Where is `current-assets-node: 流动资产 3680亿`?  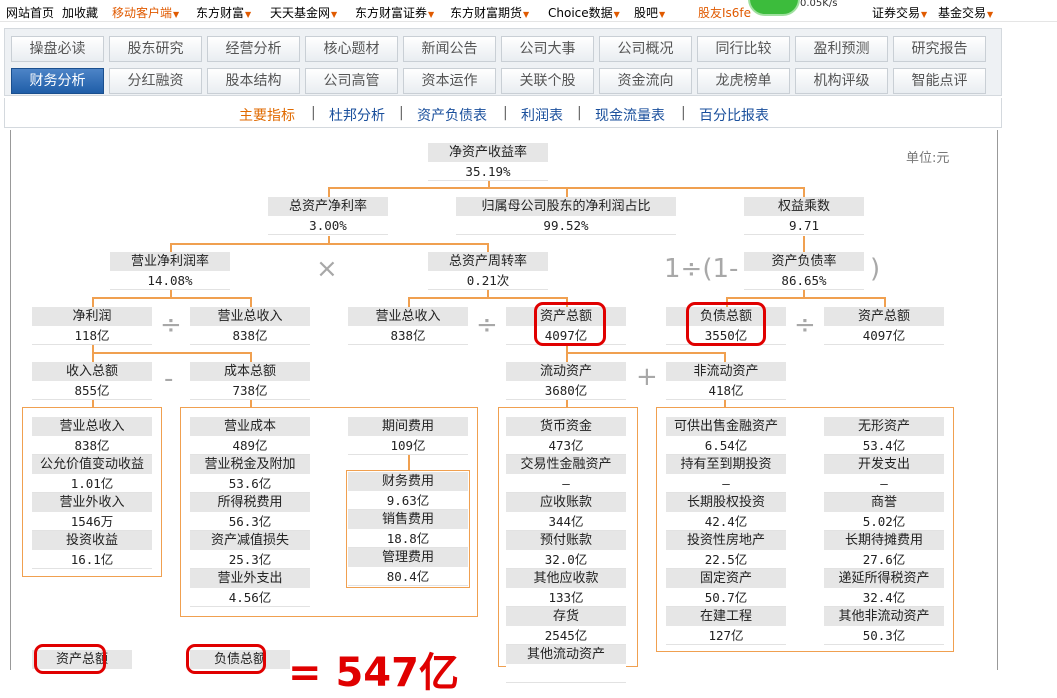 current-assets-node: 流动资产 3680亿 is located at coordinates (566, 381).